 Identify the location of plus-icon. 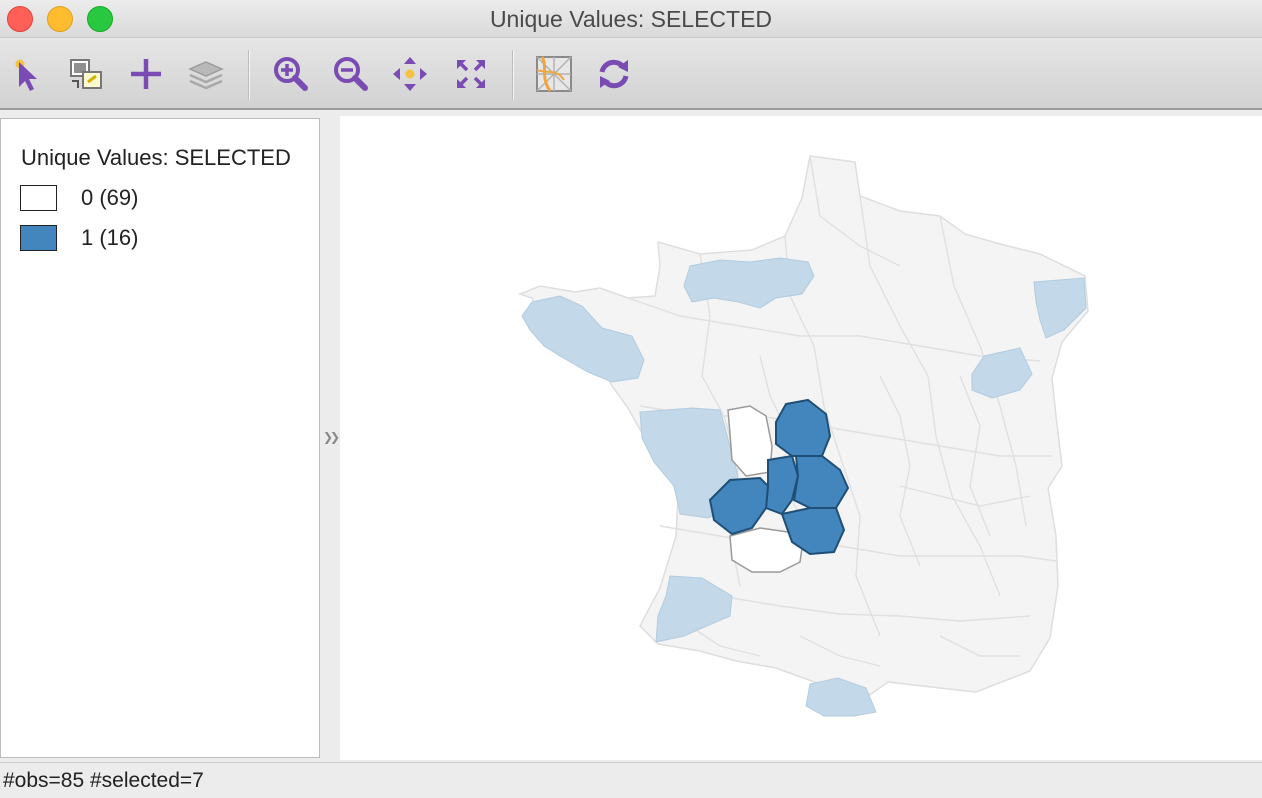
(146, 74).